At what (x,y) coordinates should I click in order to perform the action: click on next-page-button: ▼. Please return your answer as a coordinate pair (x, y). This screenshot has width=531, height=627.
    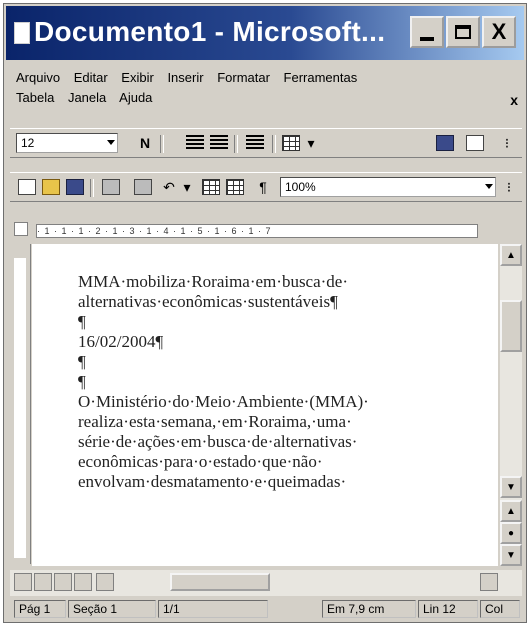
    Looking at the image, I should click on (511, 555).